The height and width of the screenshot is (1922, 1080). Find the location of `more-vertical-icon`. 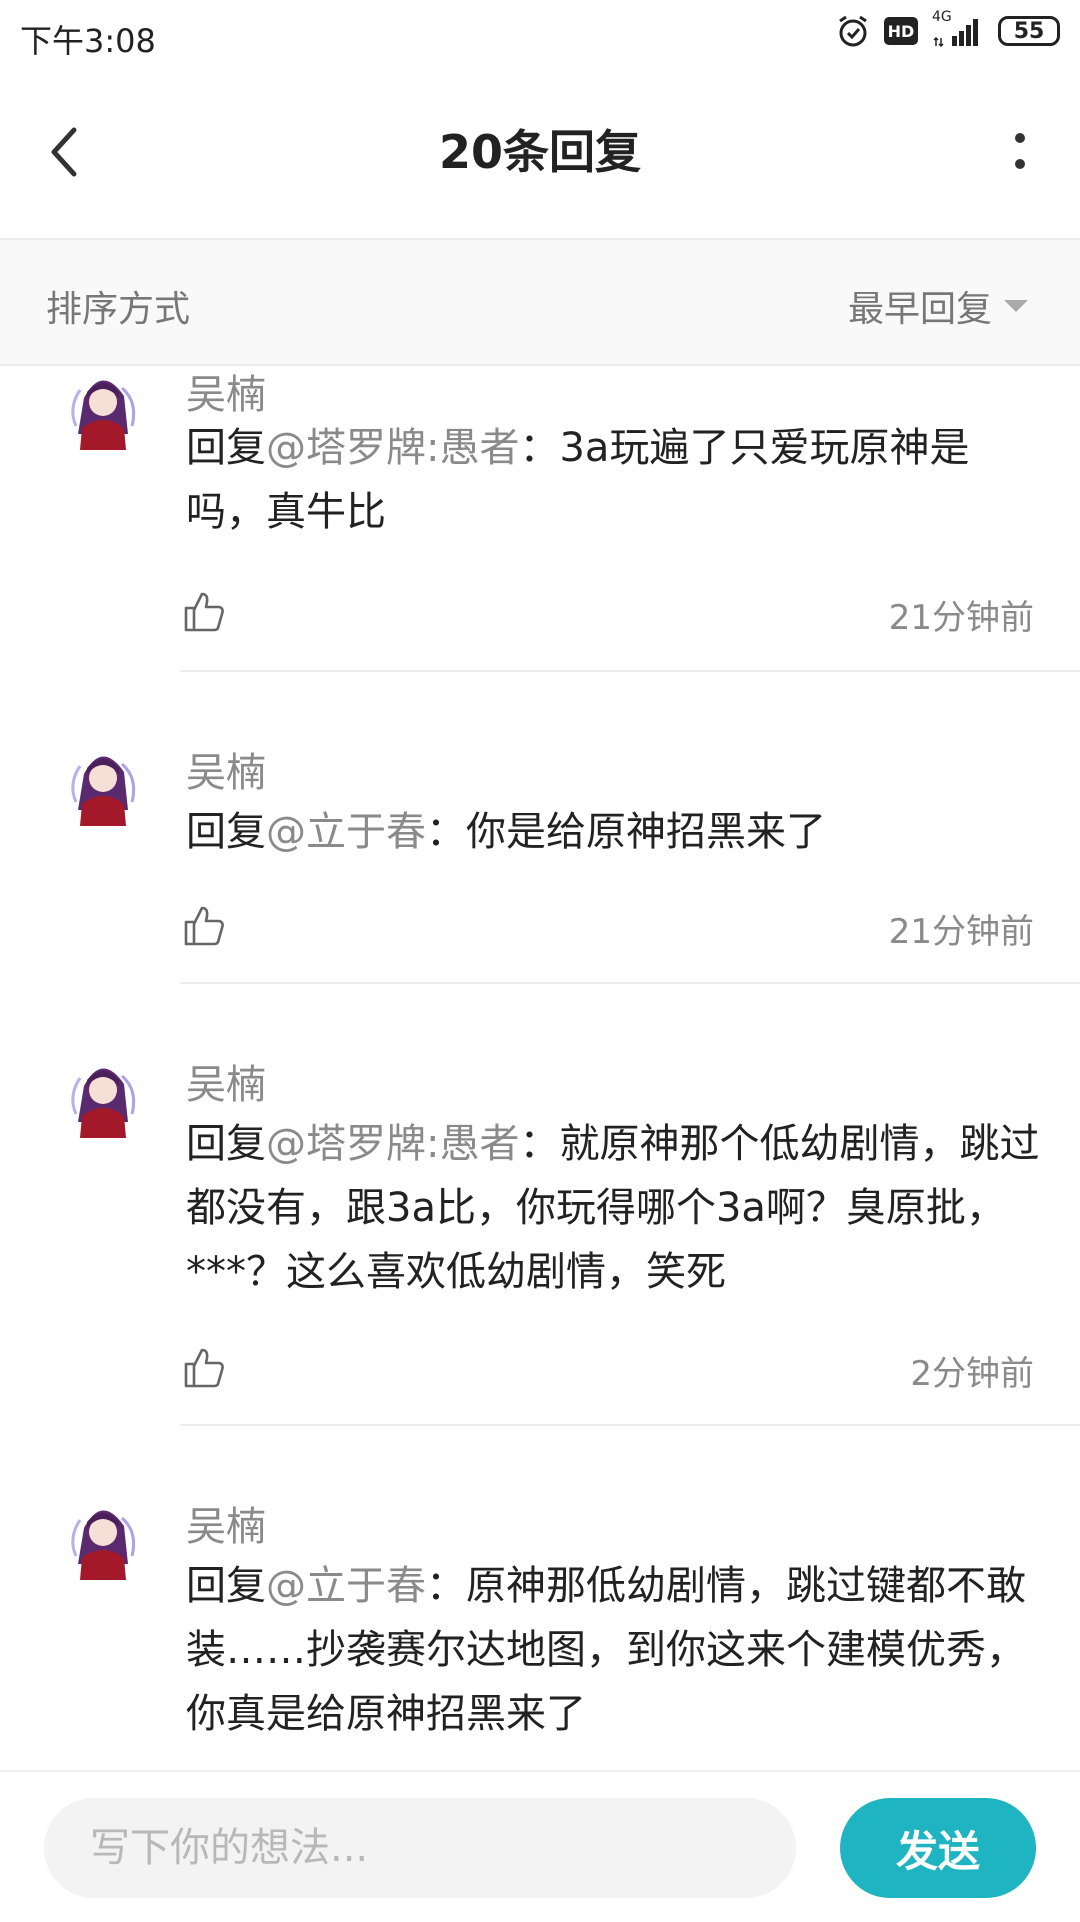

more-vertical-icon is located at coordinates (1020, 151).